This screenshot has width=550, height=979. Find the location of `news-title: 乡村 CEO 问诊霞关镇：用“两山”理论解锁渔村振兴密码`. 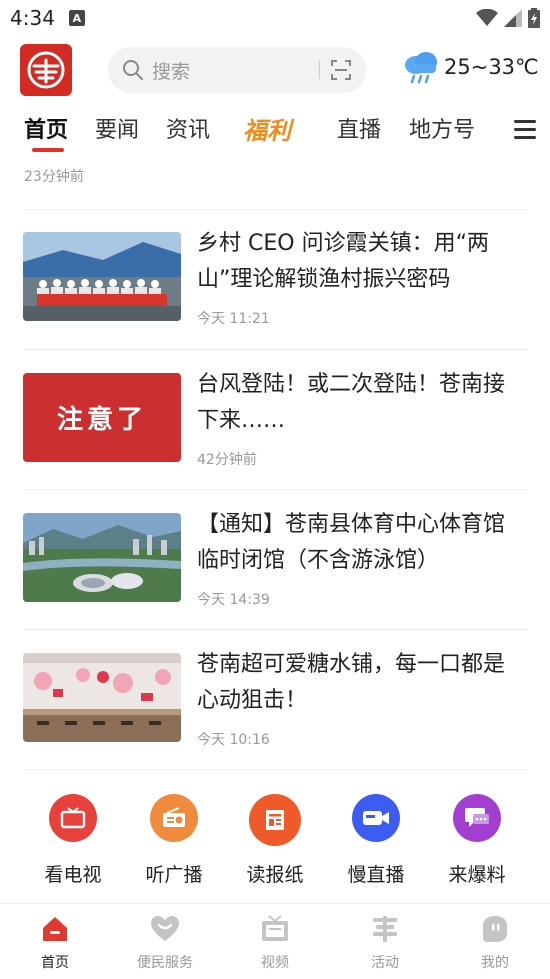

news-title: 乡村 CEO 问诊霞关镇：用“两山”理论解锁渔村振兴密码 is located at coordinates (343, 261).